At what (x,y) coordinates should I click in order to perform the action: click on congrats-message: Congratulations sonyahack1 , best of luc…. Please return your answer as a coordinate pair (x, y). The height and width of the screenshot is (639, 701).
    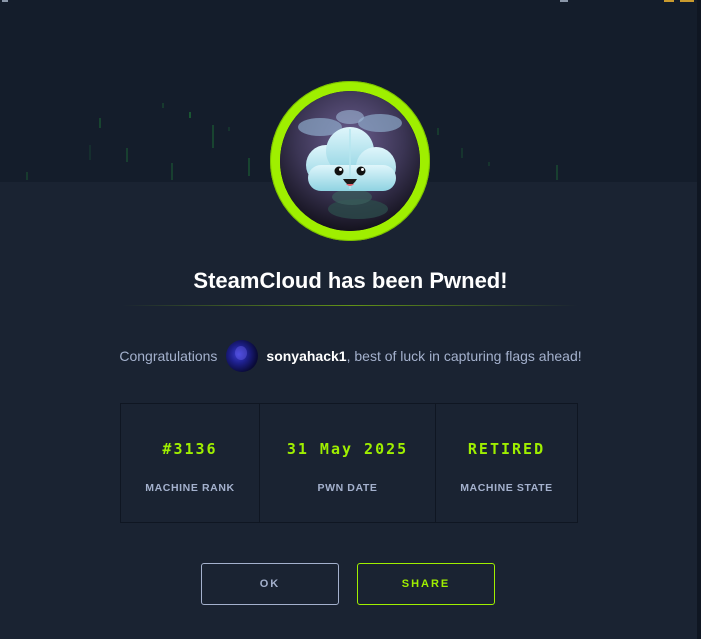
    Looking at the image, I should click on (350, 356).